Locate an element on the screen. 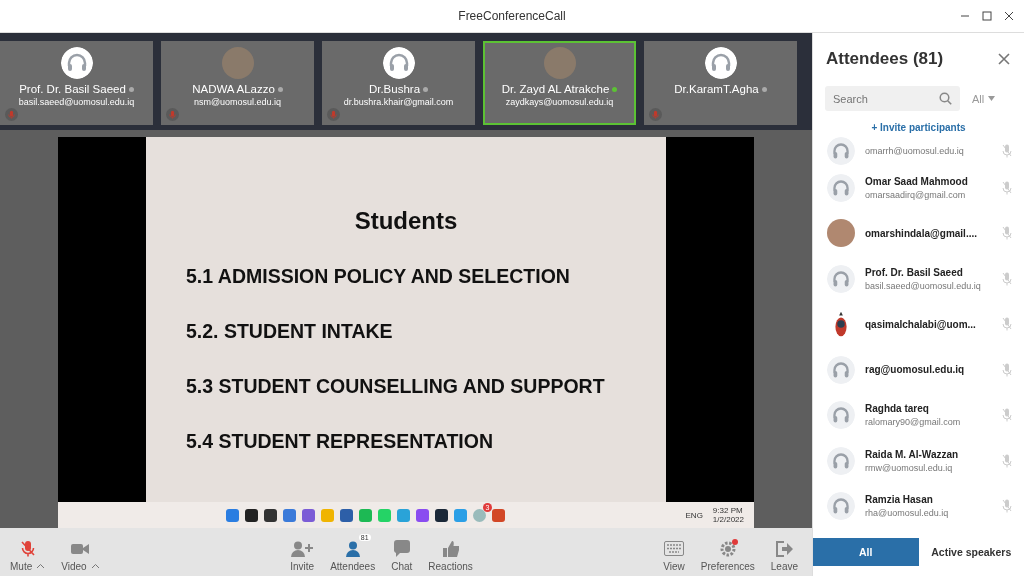 The height and width of the screenshot is (576, 1024). slide-item: 5.1 ADMISSION POLICY AND SELECTION is located at coordinates (378, 276).